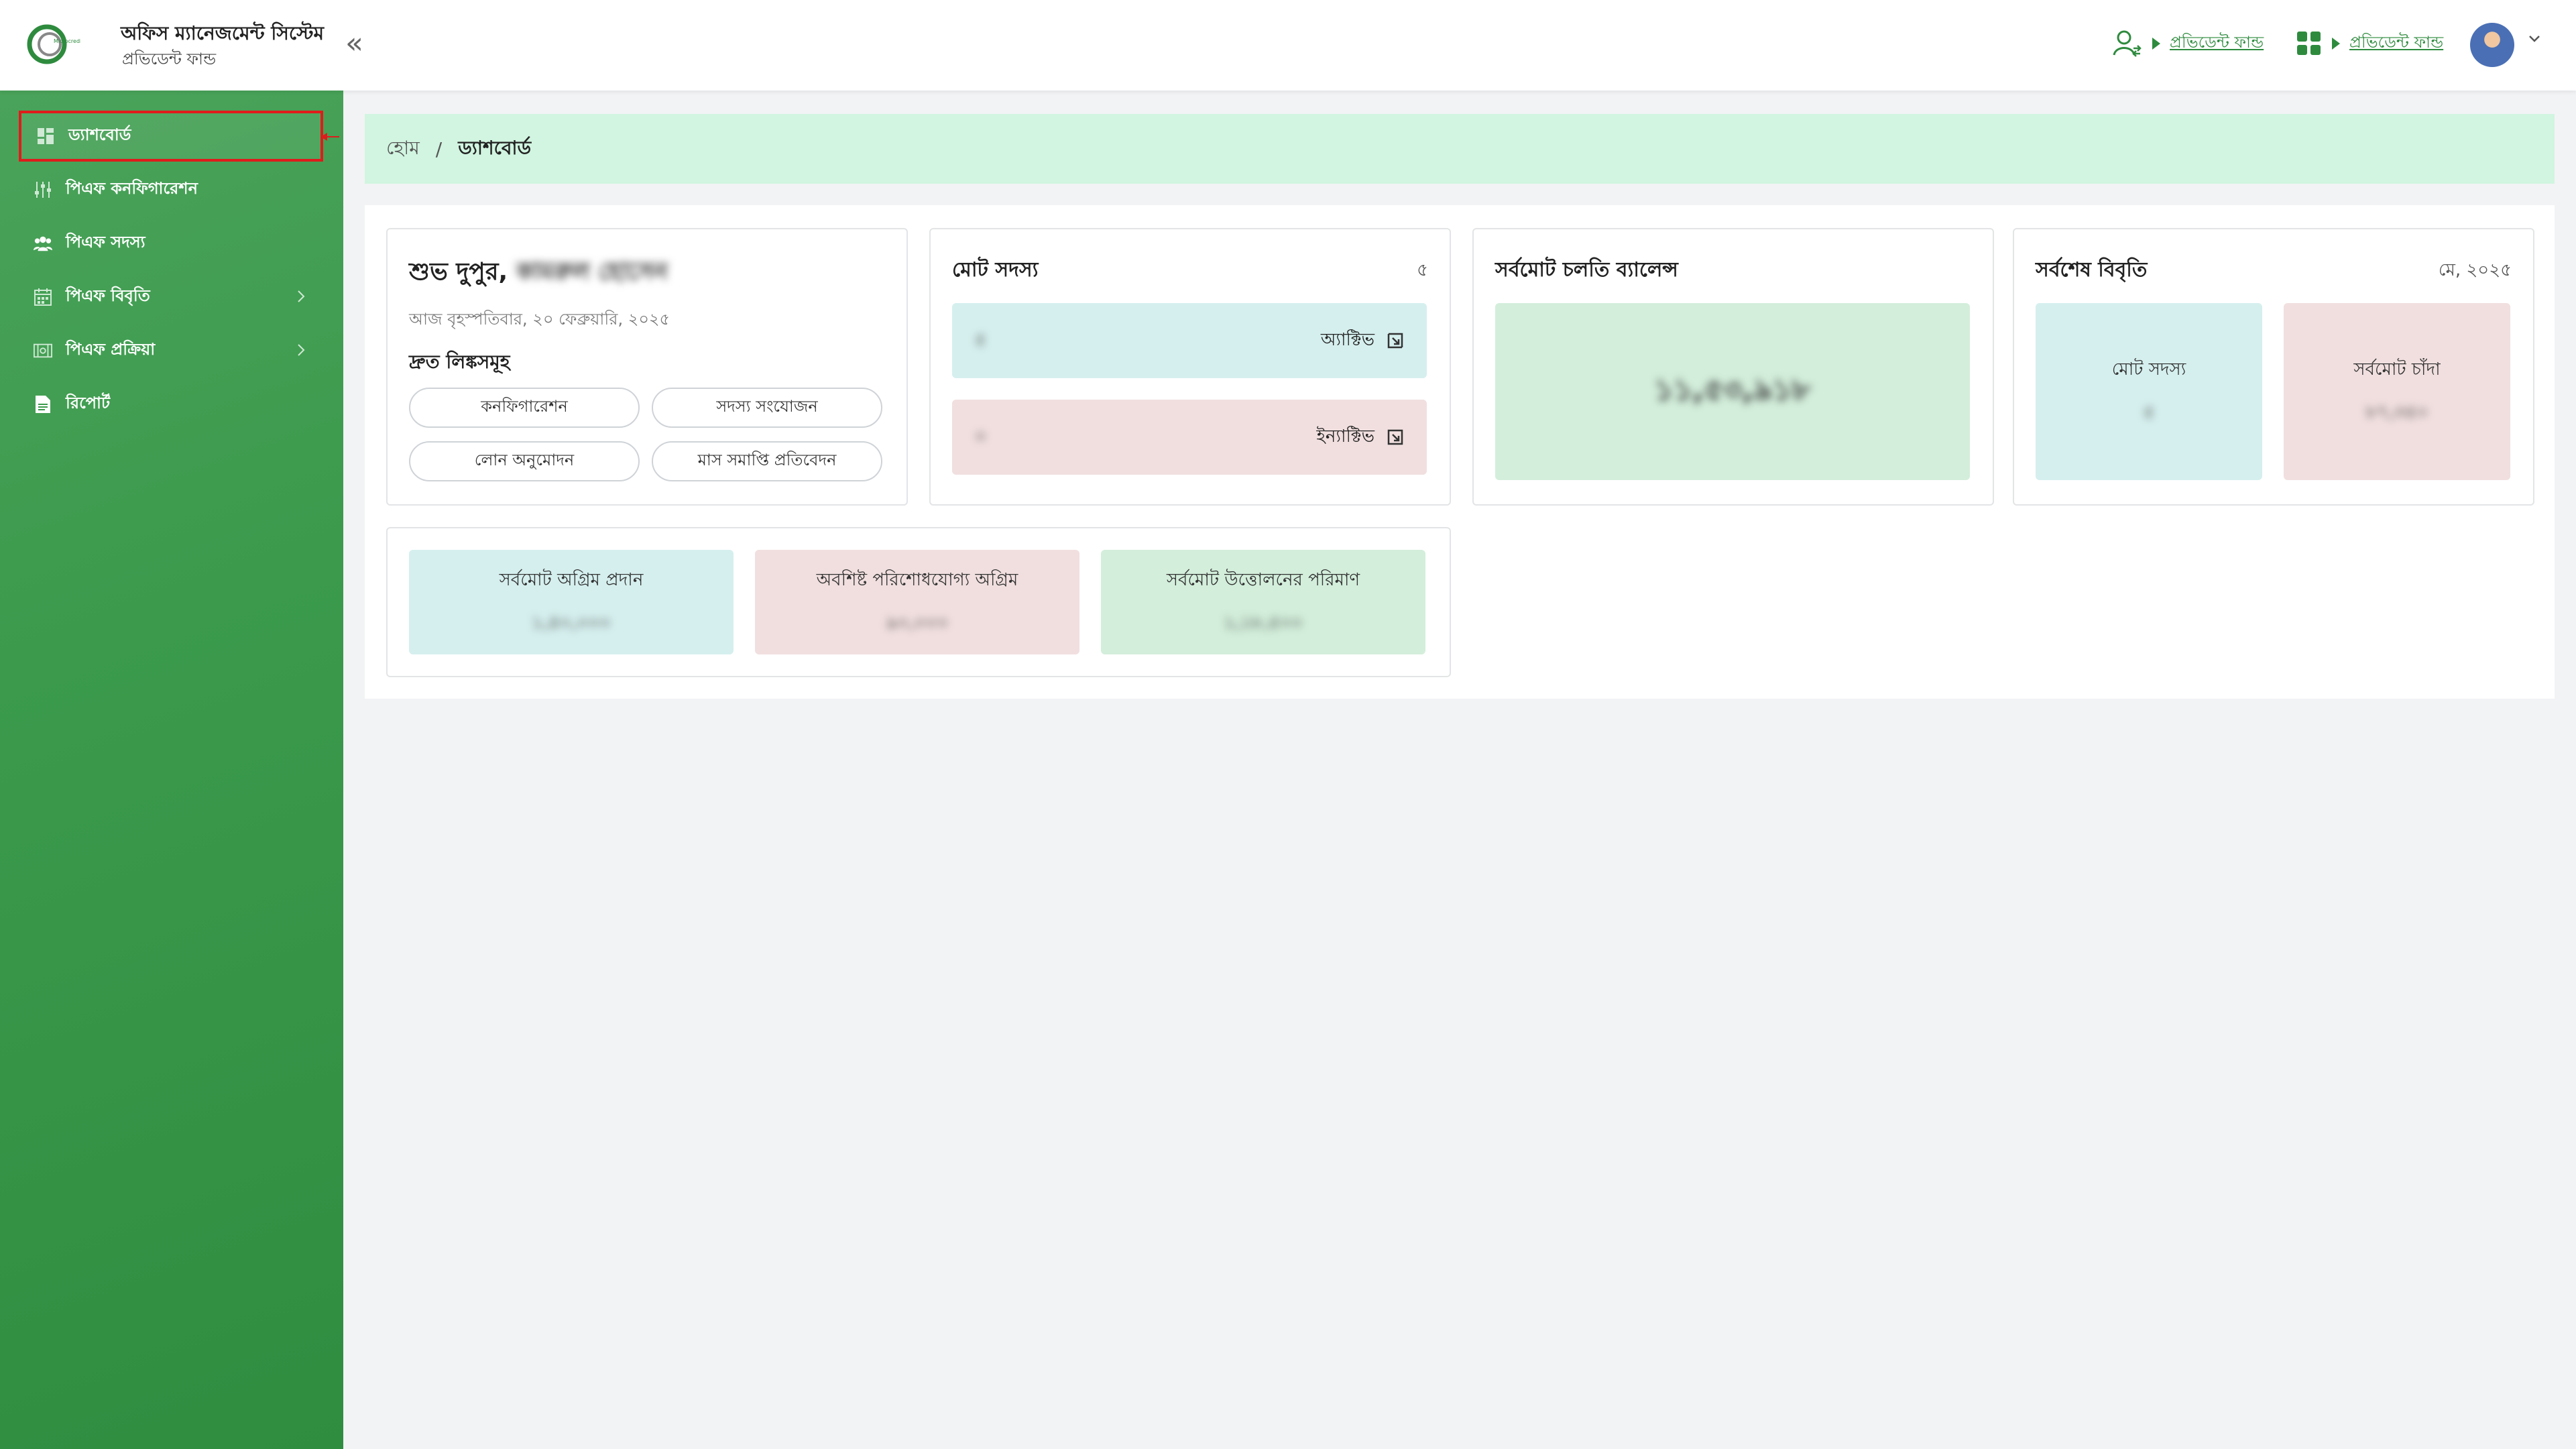 The height and width of the screenshot is (1449, 2576). Describe the element at coordinates (2127, 43) in the screenshot. I see `user-switch-icon` at that location.